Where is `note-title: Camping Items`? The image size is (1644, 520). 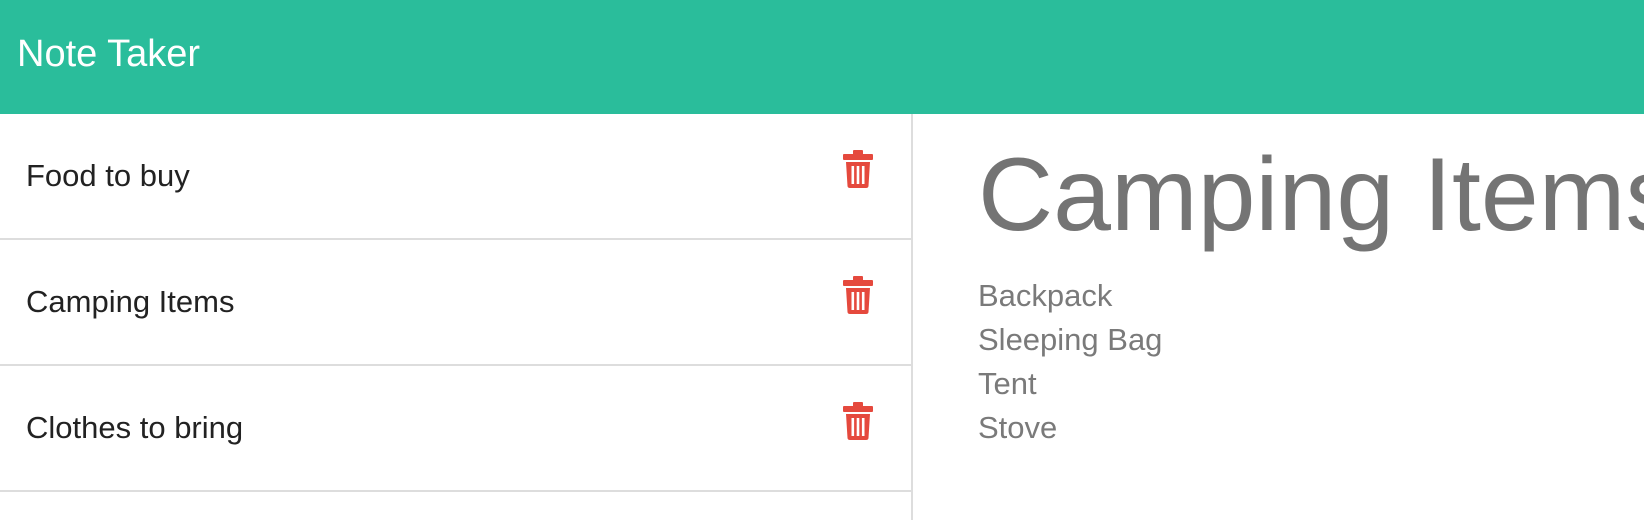 note-title: Camping Items is located at coordinates (130, 302).